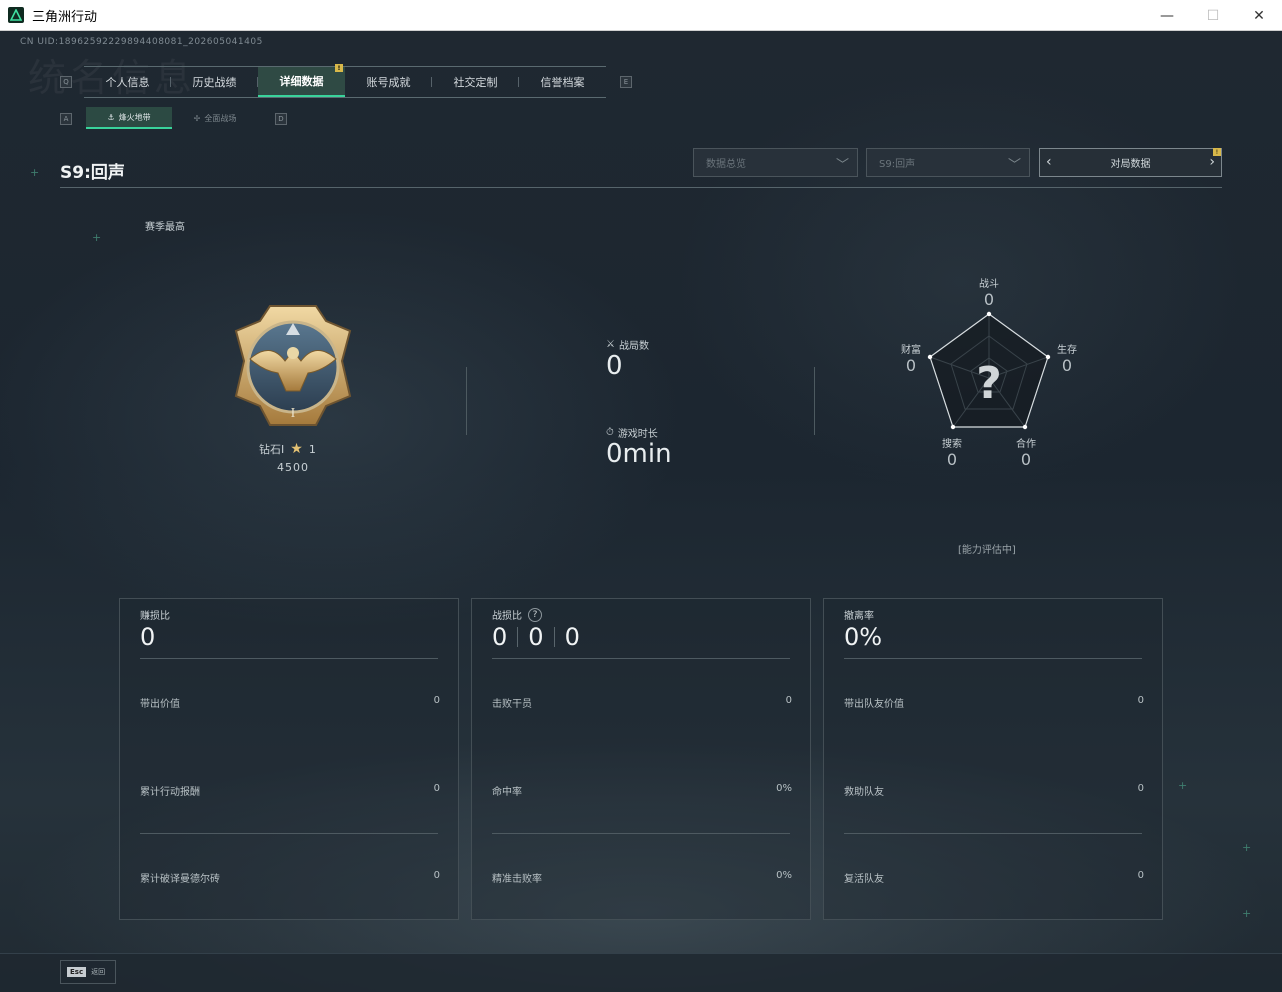  I want to click on radar-unknown-mark: ?, so click(989, 383).